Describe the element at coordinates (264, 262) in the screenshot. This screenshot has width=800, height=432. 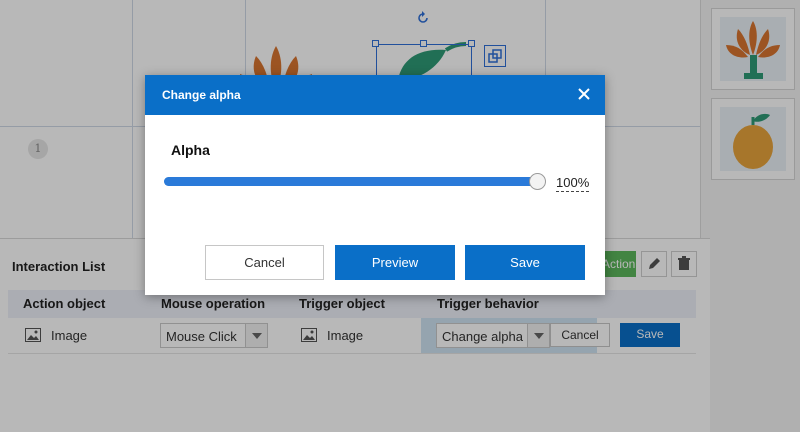
I see `cancel-button: Cancel` at that location.